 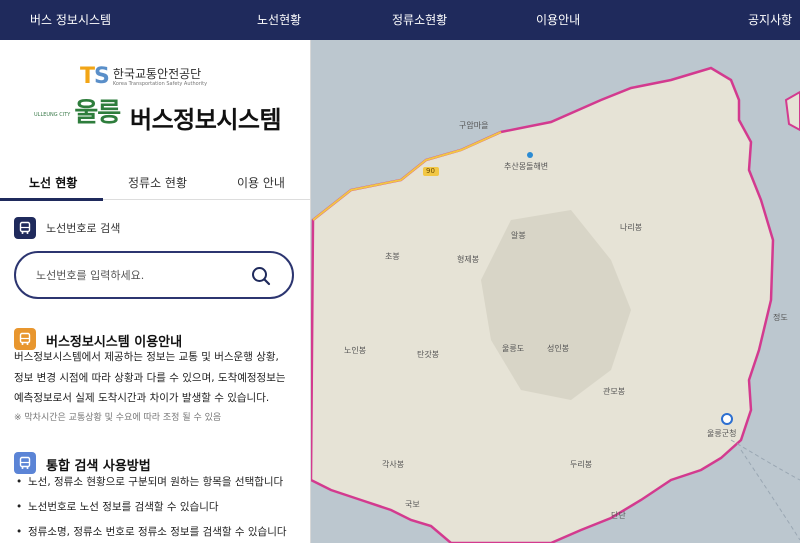 What do you see at coordinates (279, 19) in the screenshot?
I see `nav-route-status: 노선현황` at bounding box center [279, 19].